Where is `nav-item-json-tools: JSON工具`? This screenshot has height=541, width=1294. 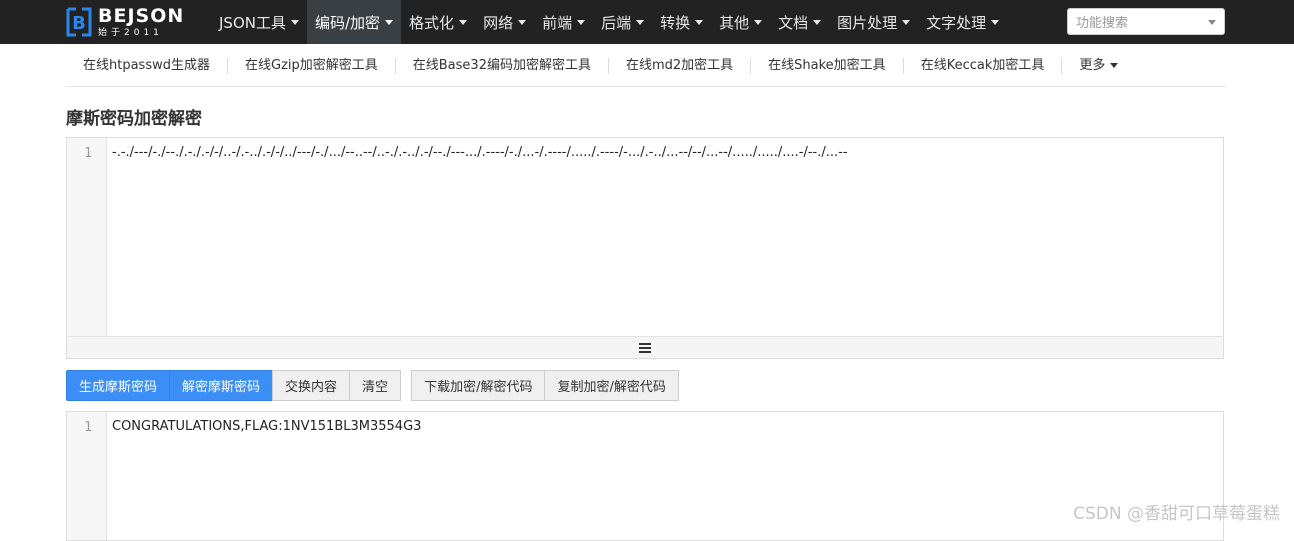
nav-item-json-tools: JSON工具 is located at coordinates (259, 22).